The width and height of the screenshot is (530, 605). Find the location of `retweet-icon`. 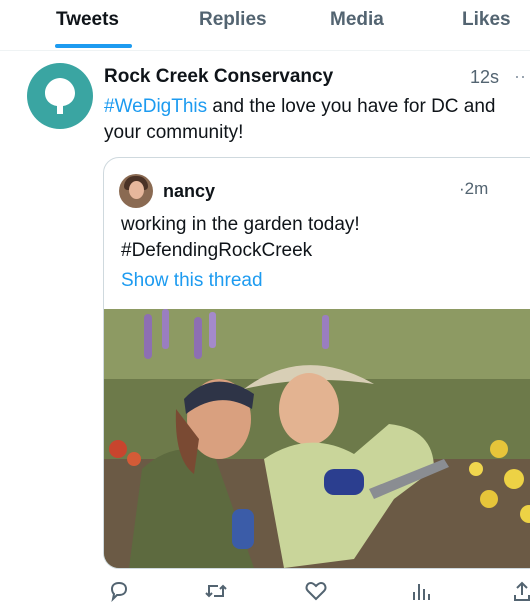

retweet-icon is located at coordinates (216, 591).